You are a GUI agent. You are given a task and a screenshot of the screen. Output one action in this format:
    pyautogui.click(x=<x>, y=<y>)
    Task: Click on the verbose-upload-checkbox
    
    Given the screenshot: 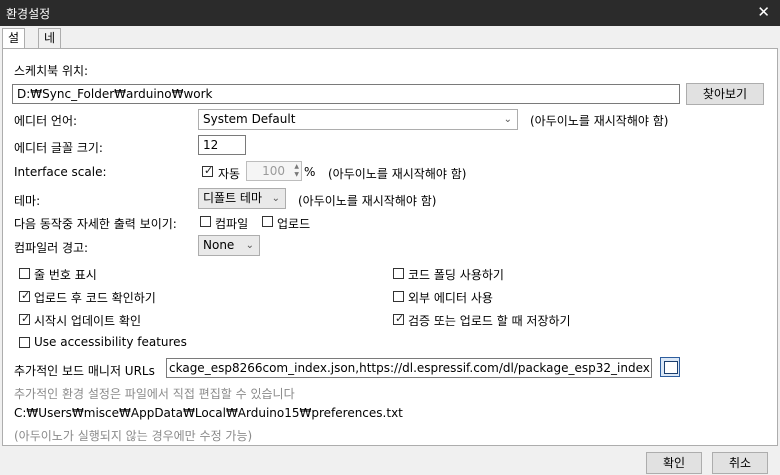 What is the action you would take?
    pyautogui.click(x=267, y=221)
    